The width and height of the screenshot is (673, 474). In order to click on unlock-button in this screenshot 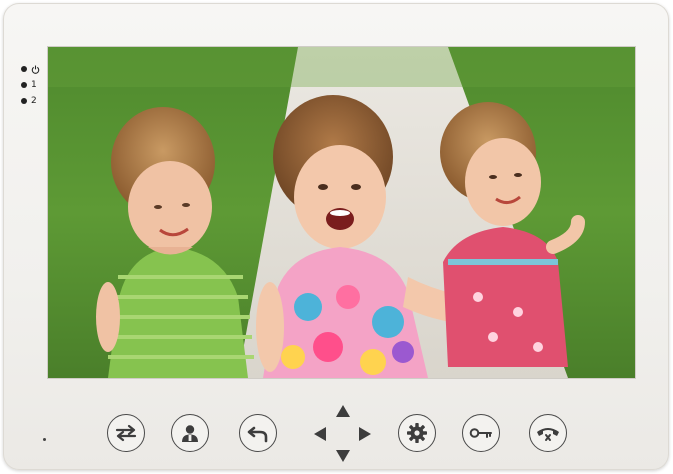, I will do `click(481, 433)`.